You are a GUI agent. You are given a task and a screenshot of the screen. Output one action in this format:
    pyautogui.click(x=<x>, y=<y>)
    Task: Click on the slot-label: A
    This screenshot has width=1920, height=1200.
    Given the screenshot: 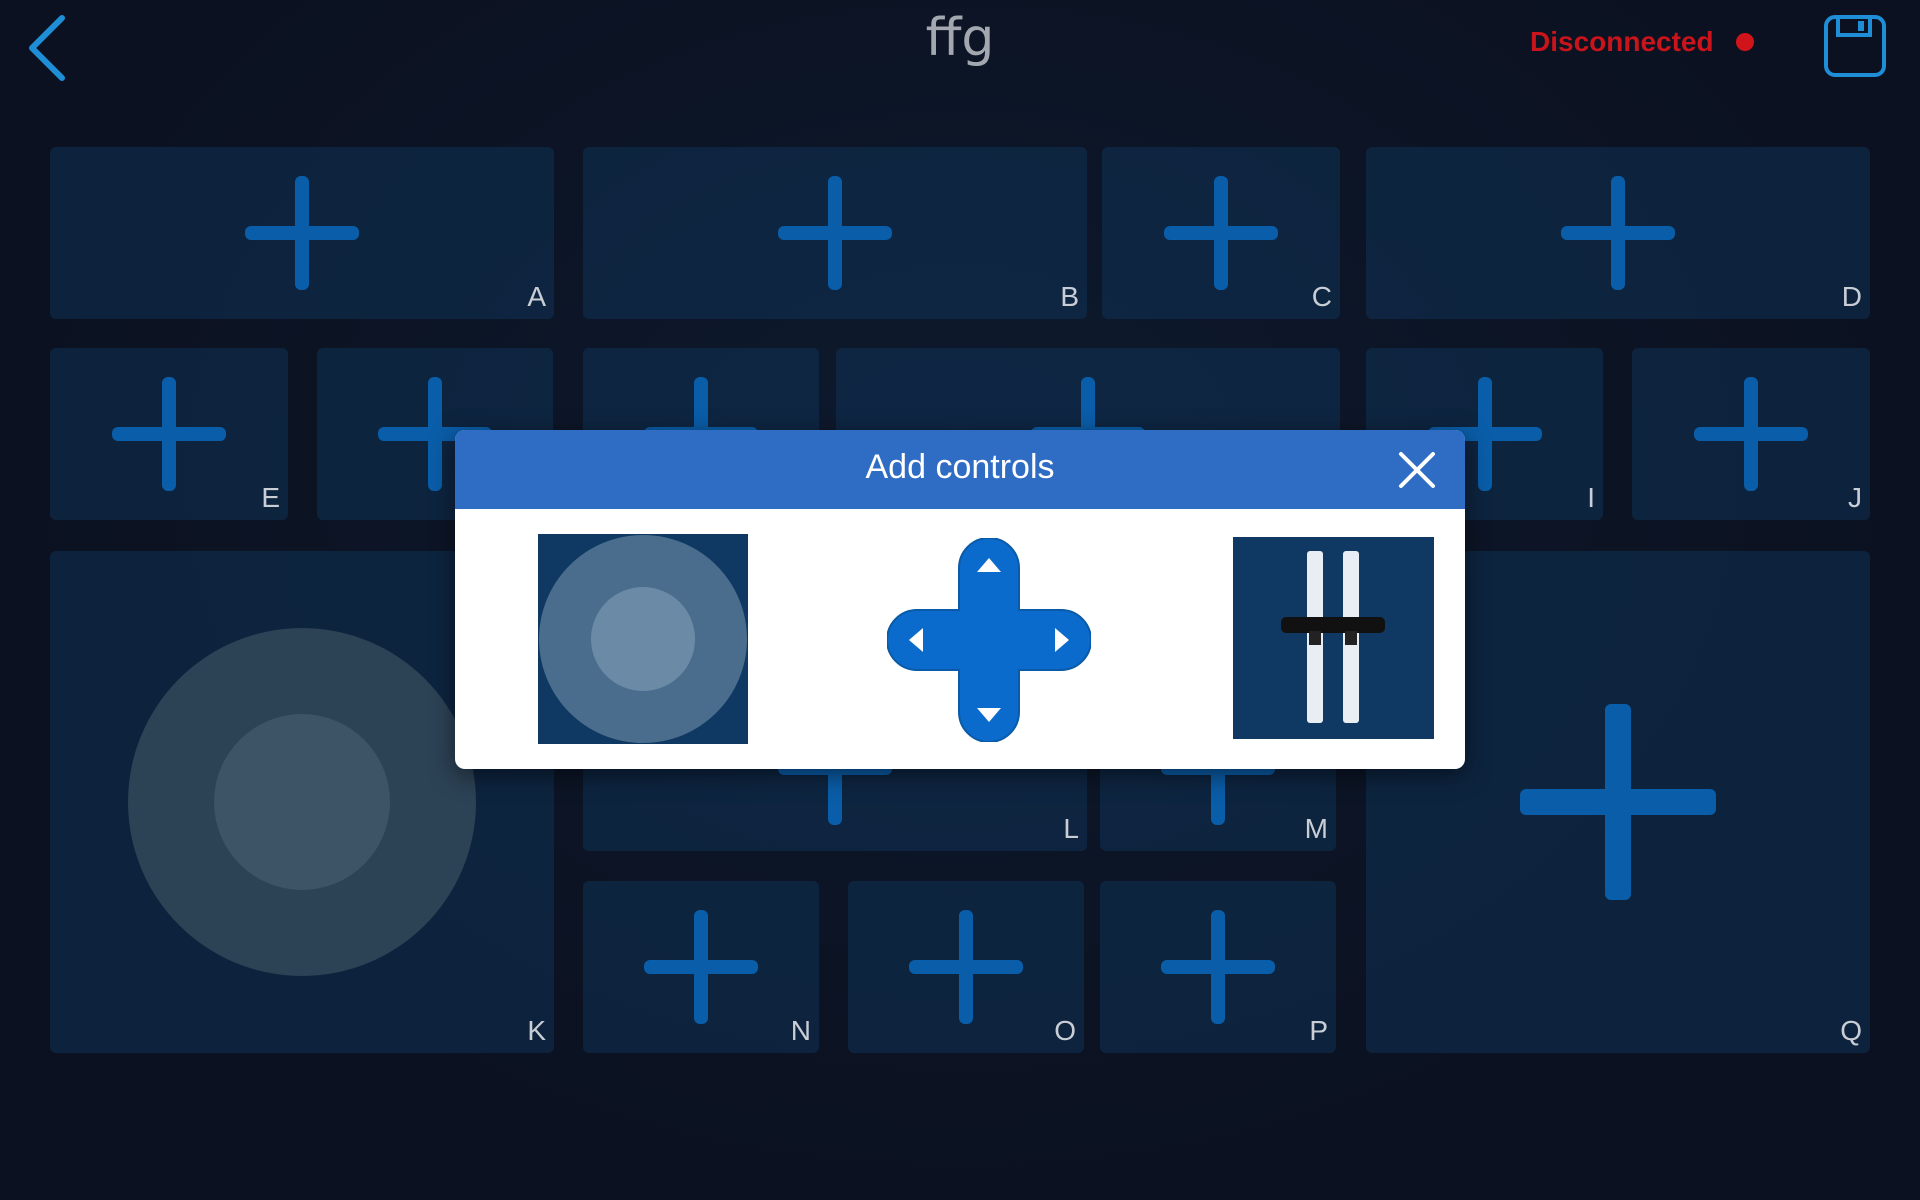 What is the action you would take?
    pyautogui.click(x=536, y=296)
    